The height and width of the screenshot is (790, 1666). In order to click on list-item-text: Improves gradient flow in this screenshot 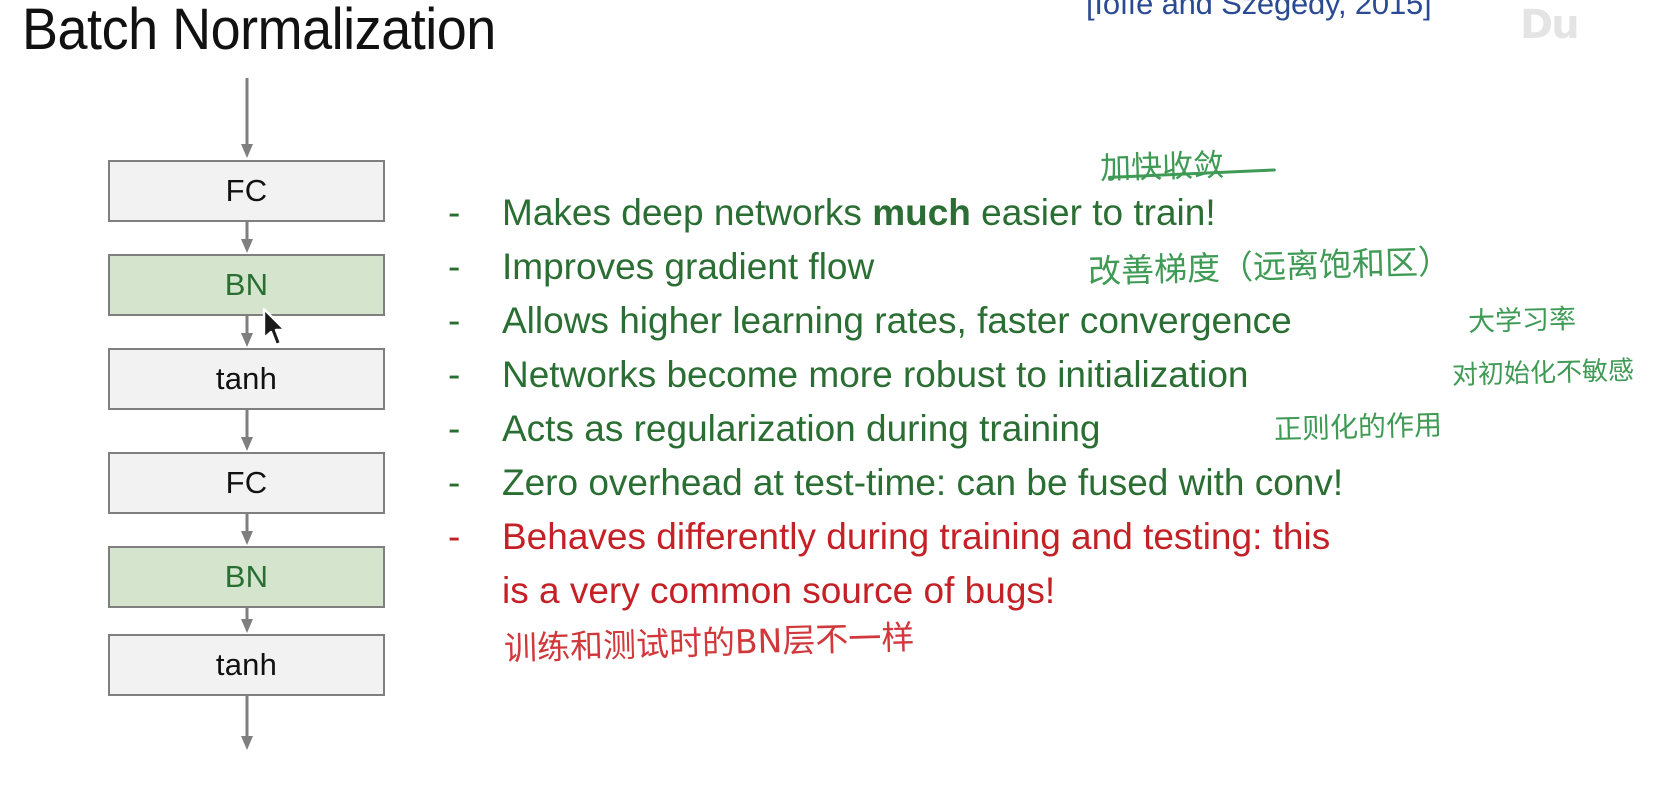, I will do `click(688, 266)`.